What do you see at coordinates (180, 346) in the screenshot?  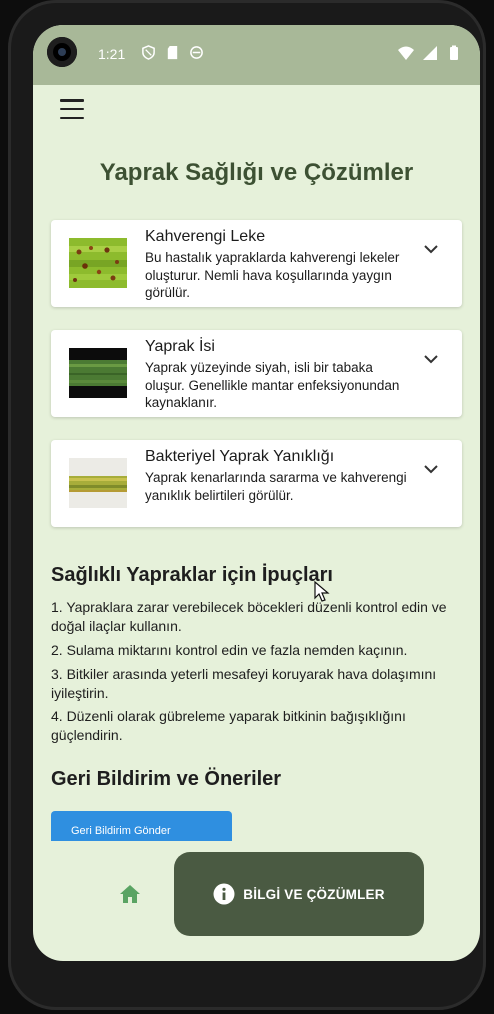 I see `disease-title: Yaprak İsi` at bounding box center [180, 346].